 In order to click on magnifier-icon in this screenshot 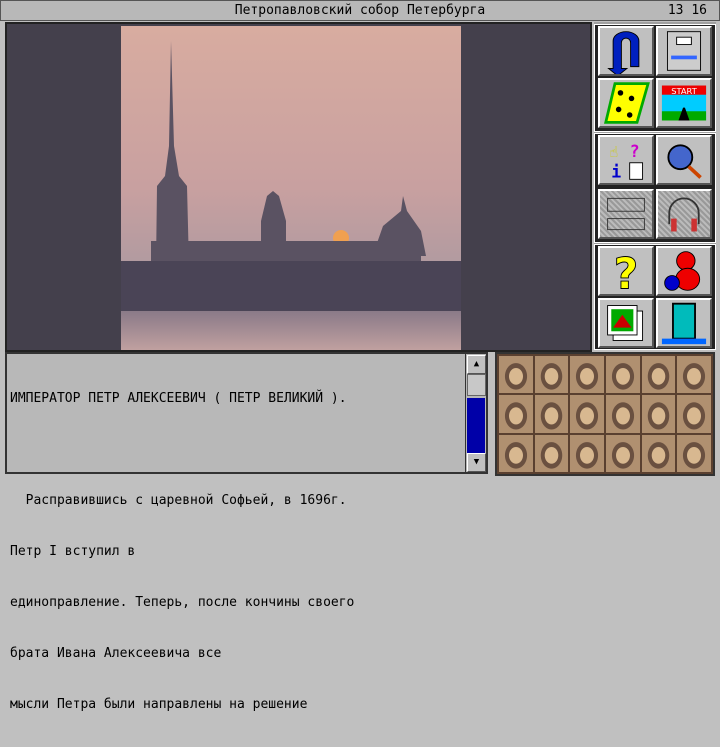, I will do `click(684, 161)`.